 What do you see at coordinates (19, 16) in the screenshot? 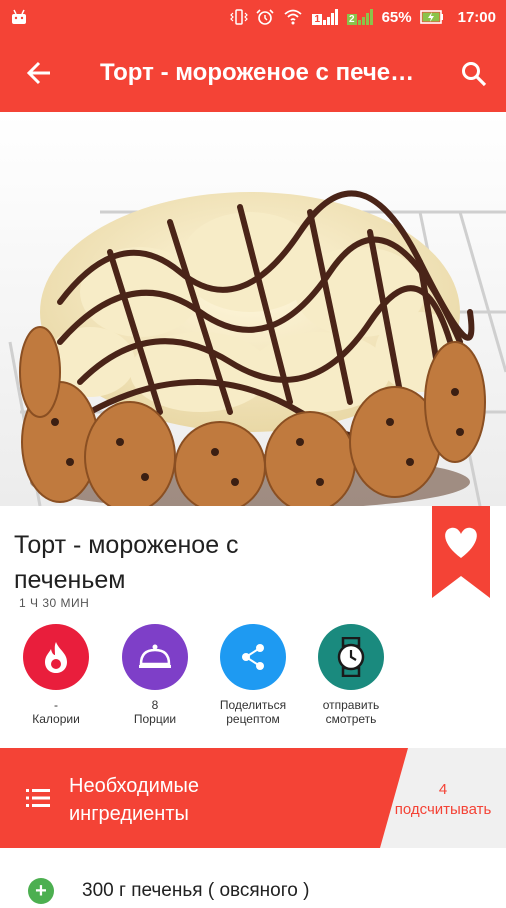
I see `android-icon` at bounding box center [19, 16].